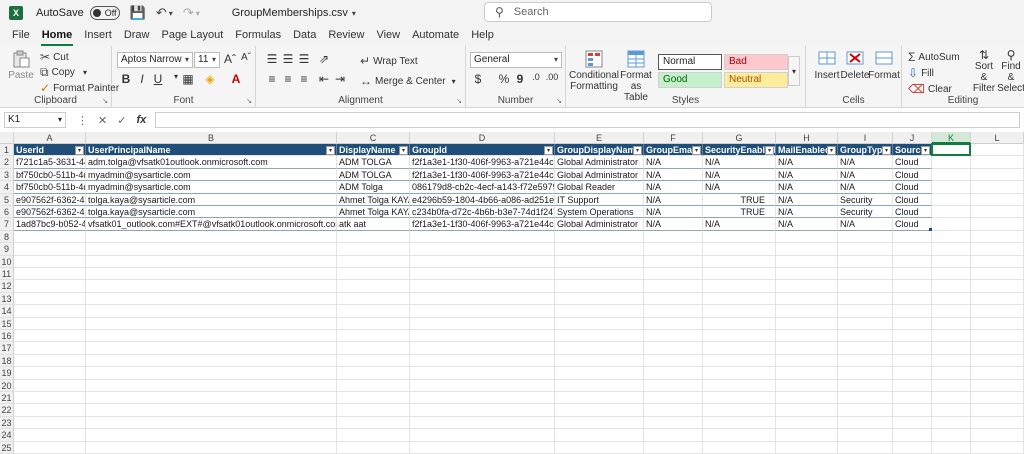 The height and width of the screenshot is (454, 1024). Describe the element at coordinates (599, 138) in the screenshot. I see `column-header-e: E` at that location.